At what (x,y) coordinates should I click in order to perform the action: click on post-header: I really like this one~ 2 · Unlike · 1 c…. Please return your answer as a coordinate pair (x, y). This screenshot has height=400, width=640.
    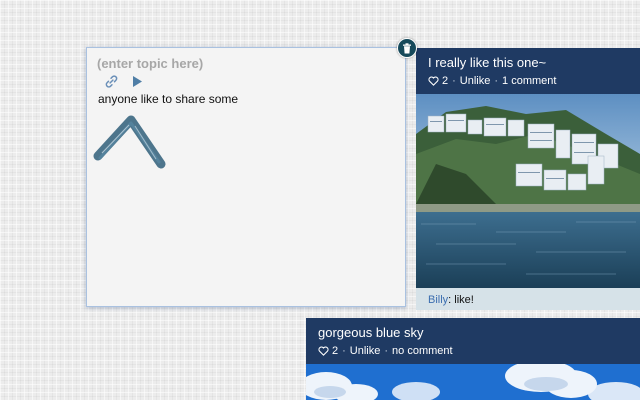
    Looking at the image, I should click on (528, 71).